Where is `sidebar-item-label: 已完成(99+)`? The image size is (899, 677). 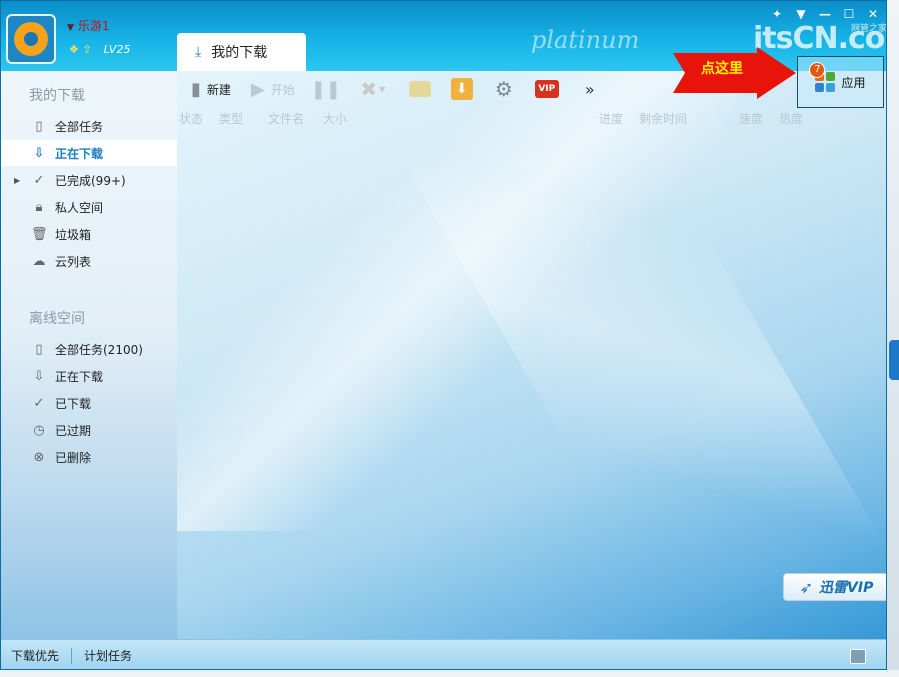 sidebar-item-label: 已完成(99+) is located at coordinates (90, 180).